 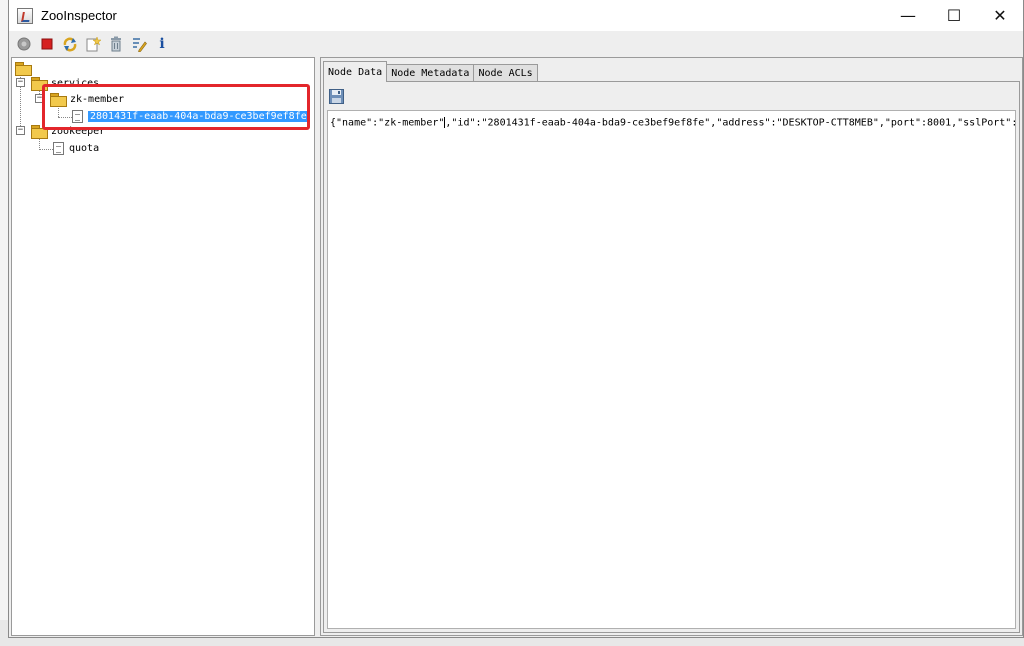 I want to click on edit-icon, so click(x=140, y=44).